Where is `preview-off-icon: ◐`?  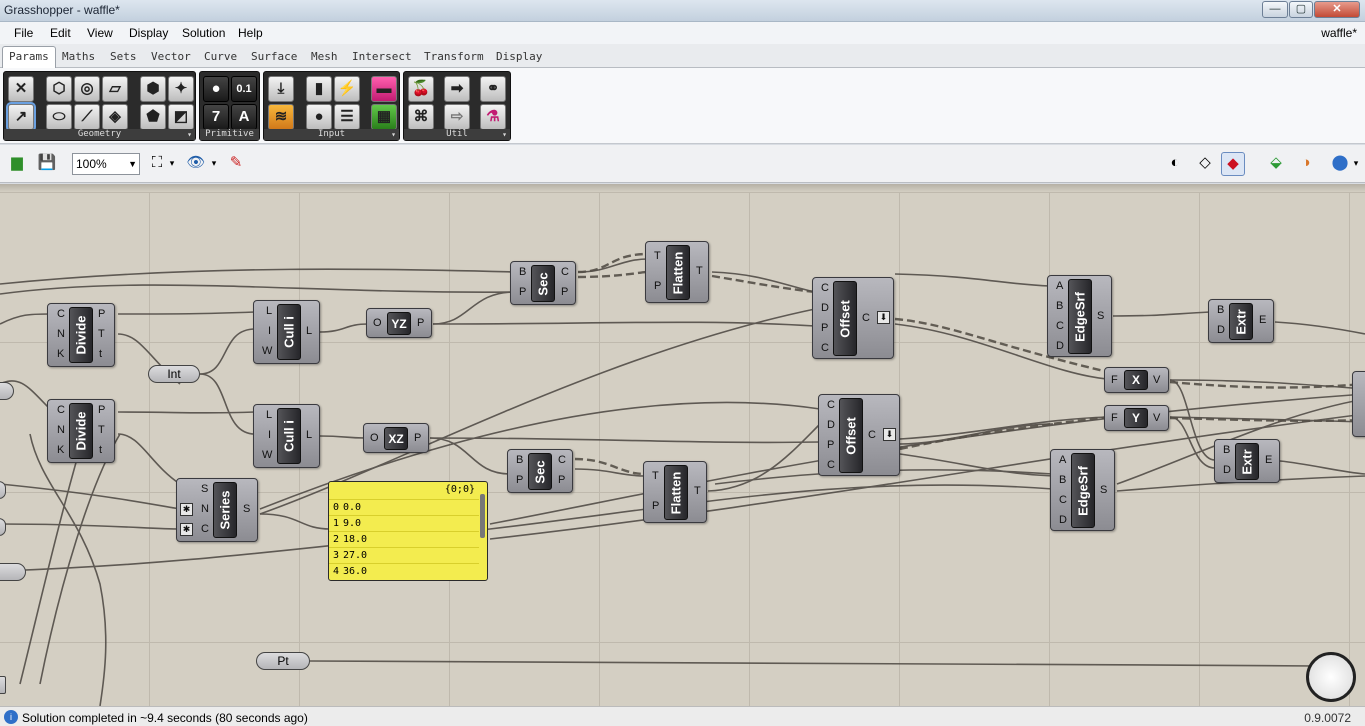 preview-off-icon: ◐ is located at coordinates (1175, 164).